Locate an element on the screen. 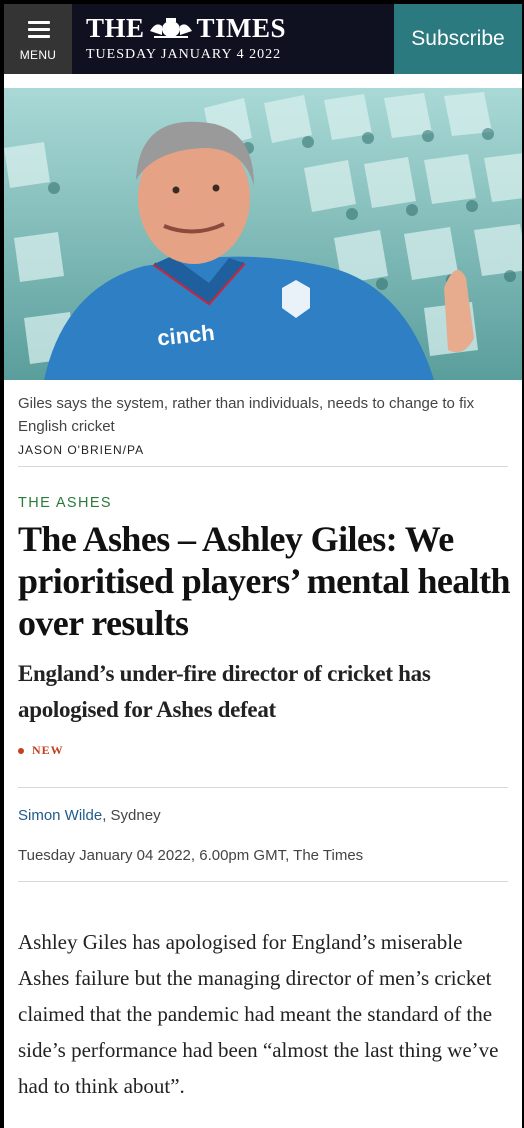 The image size is (524, 1128). byline: Simon Wilde, Sydney is located at coordinates (89, 815).